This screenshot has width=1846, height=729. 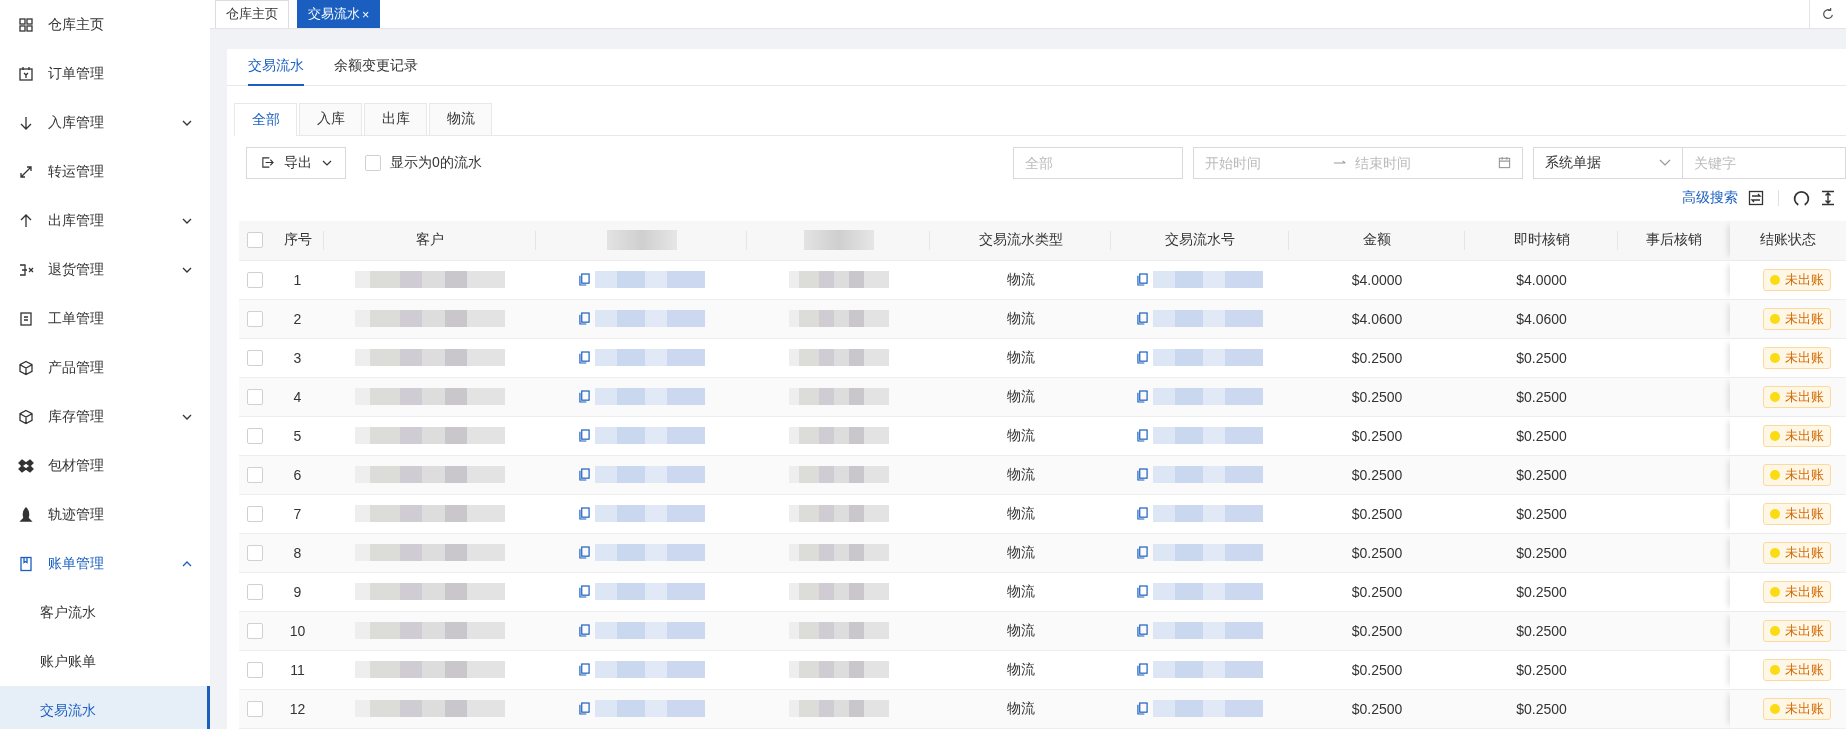 I want to click on sidebar-subitem: 账户账单, so click(x=105, y=661).